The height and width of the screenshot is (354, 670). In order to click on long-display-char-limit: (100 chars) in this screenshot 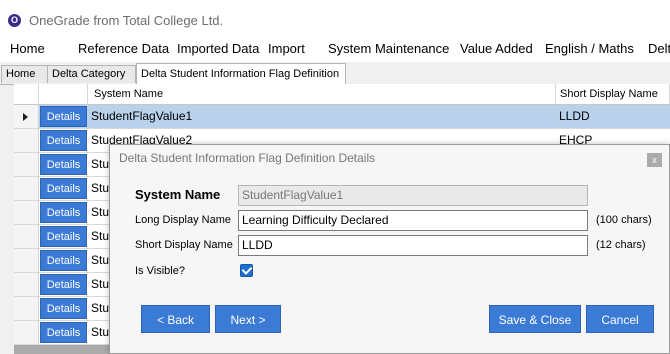, I will do `click(624, 220)`.